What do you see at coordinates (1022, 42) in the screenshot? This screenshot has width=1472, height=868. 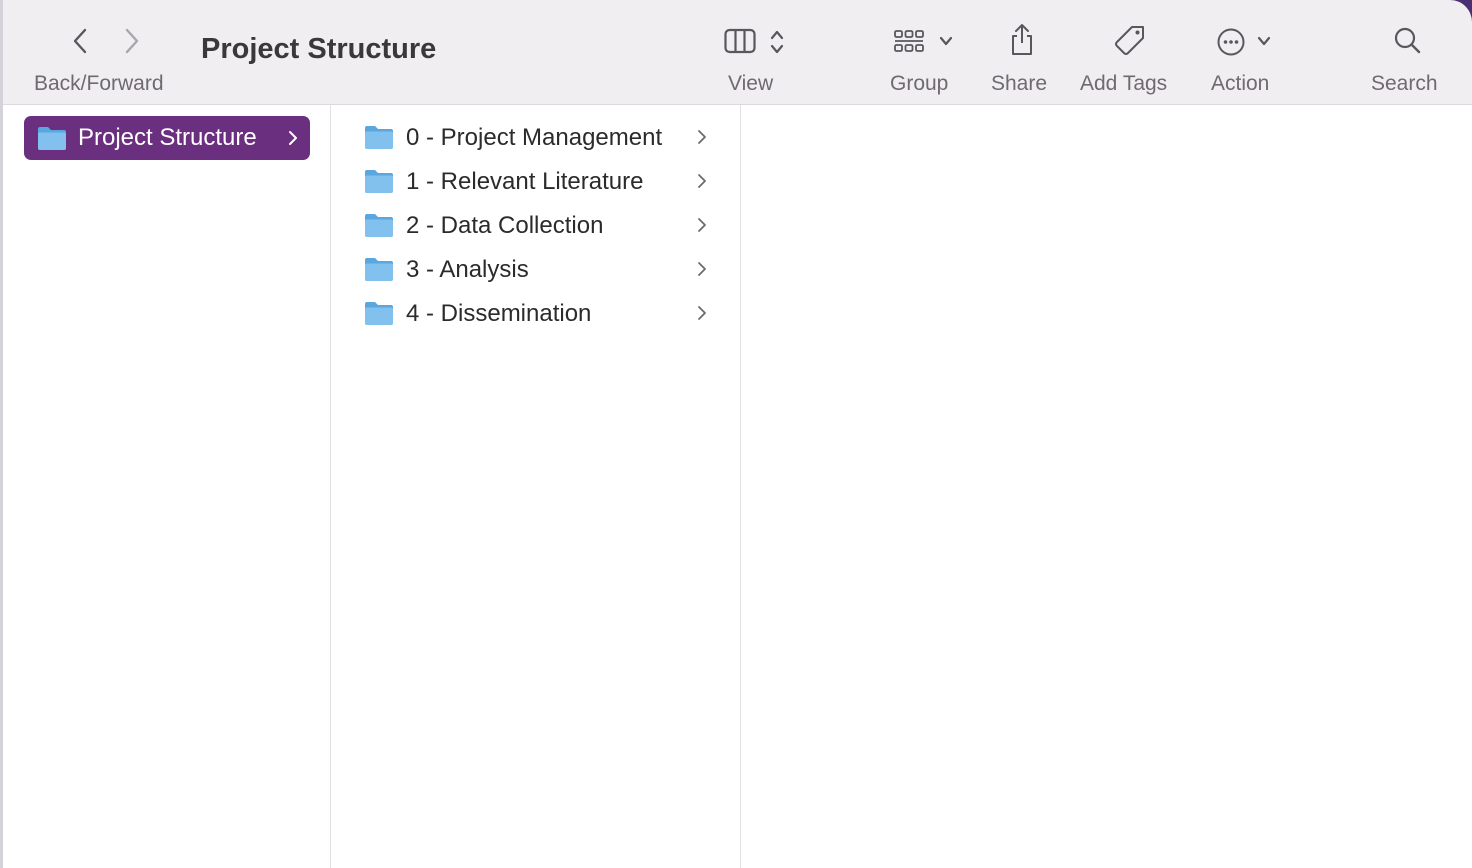 I see `share-icon` at bounding box center [1022, 42].